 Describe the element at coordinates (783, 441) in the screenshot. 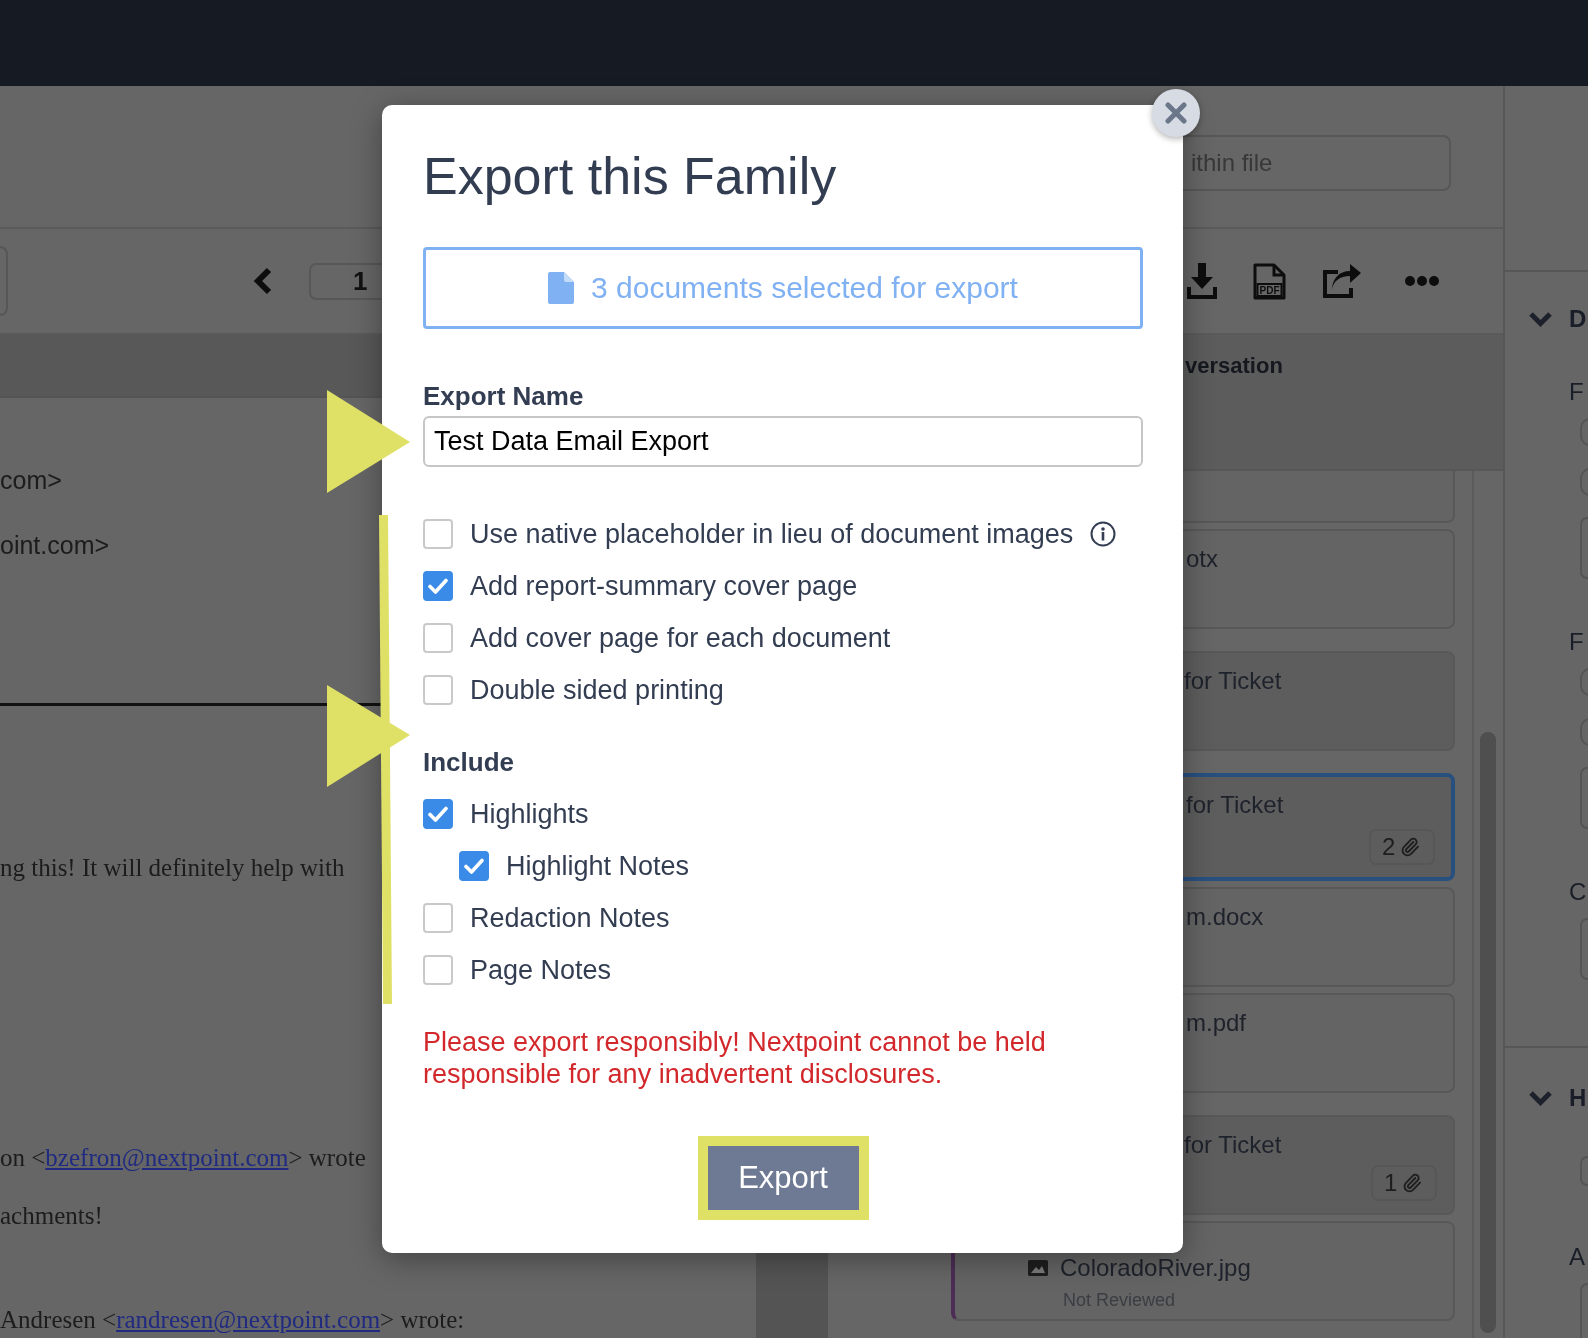

I see `export-name-field: Test Data Email Export` at that location.